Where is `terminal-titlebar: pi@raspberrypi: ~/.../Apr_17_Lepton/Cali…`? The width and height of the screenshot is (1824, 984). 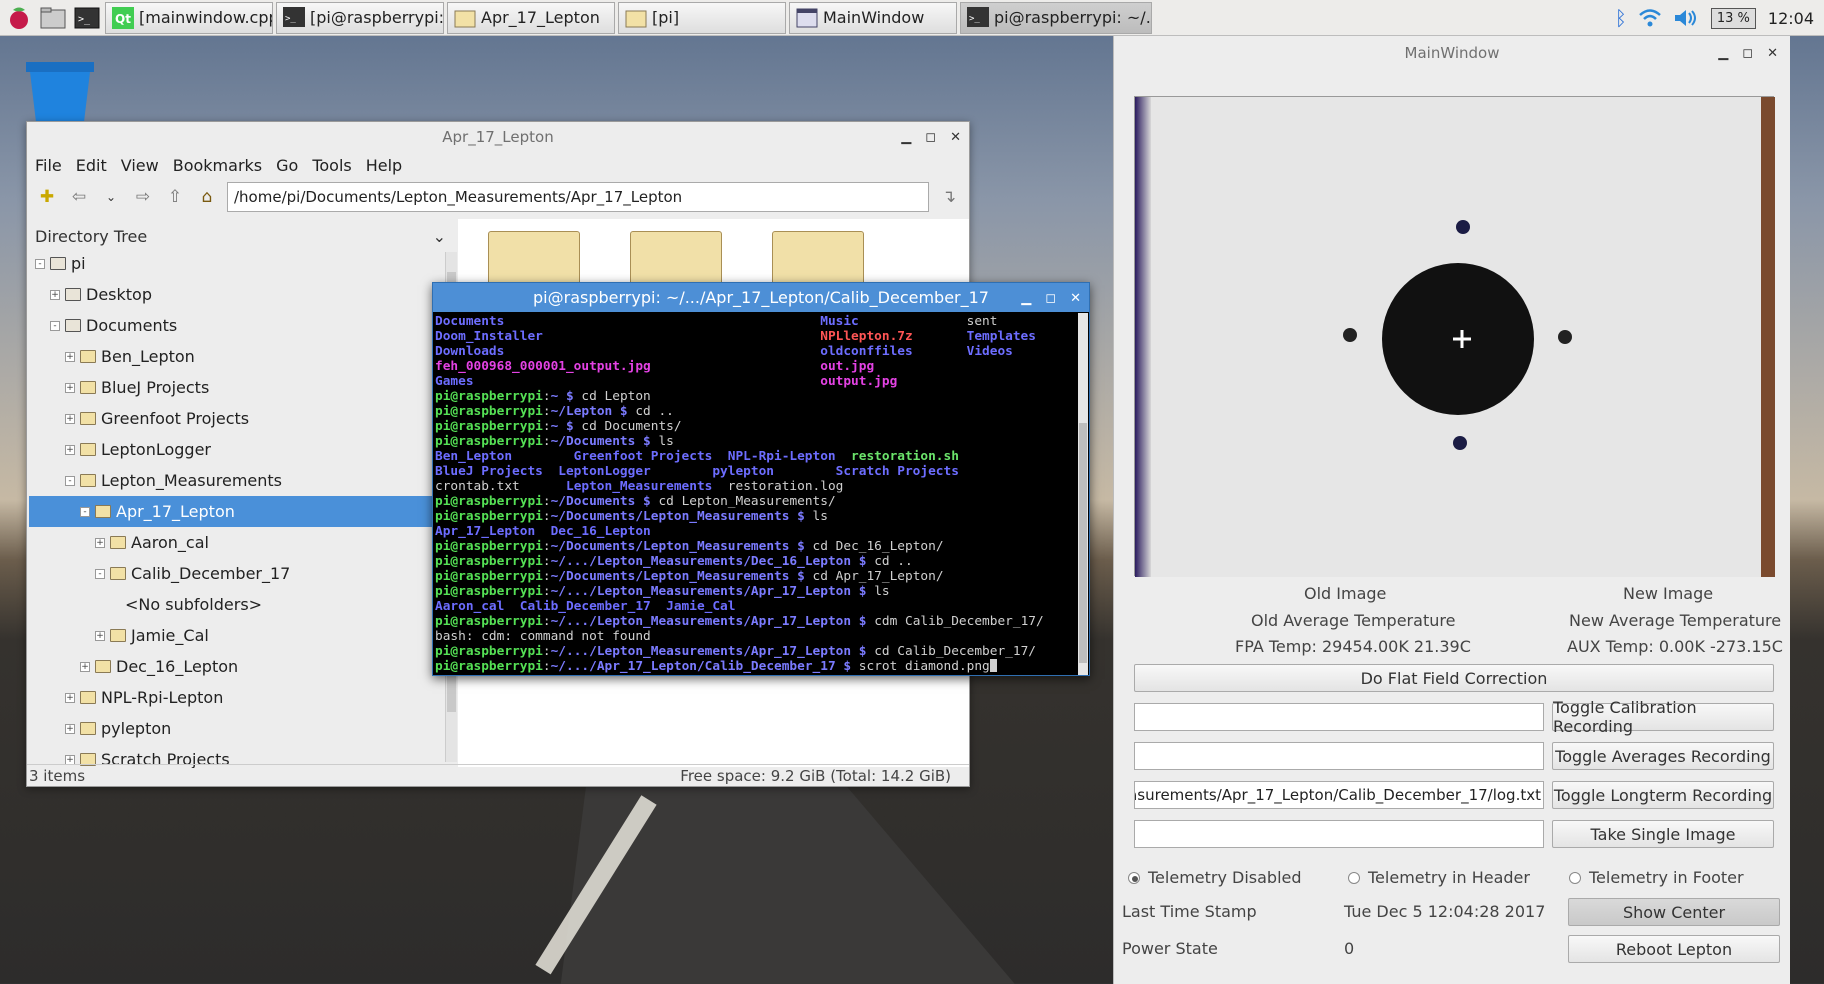
terminal-titlebar: pi@raspberrypi: ~/.../Apr_17_Lepton/Cali… is located at coordinates (761, 297).